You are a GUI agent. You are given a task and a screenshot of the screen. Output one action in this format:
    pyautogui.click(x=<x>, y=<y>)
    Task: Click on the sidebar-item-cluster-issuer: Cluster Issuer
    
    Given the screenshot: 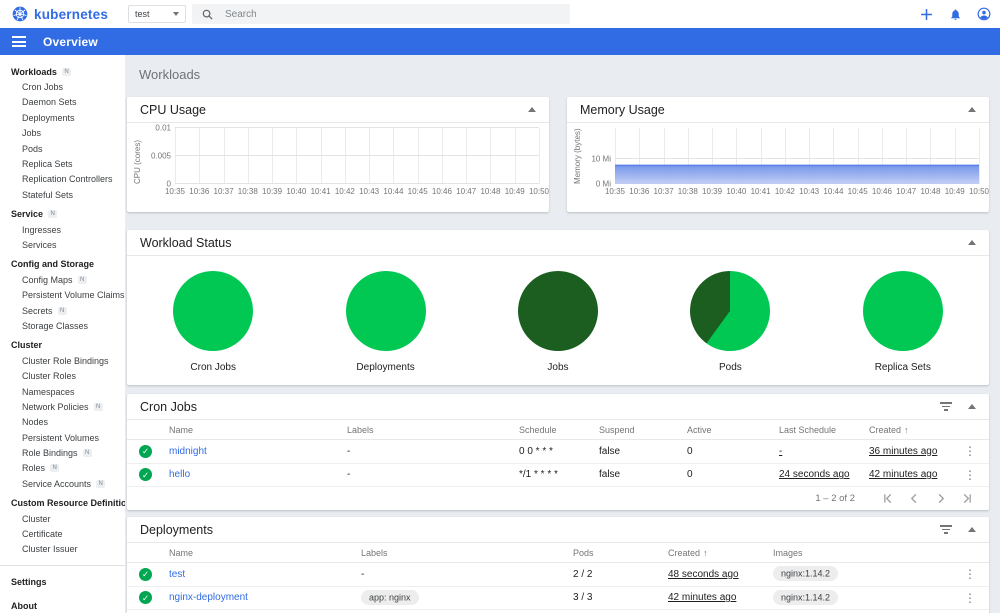 What is the action you would take?
    pyautogui.click(x=62, y=549)
    